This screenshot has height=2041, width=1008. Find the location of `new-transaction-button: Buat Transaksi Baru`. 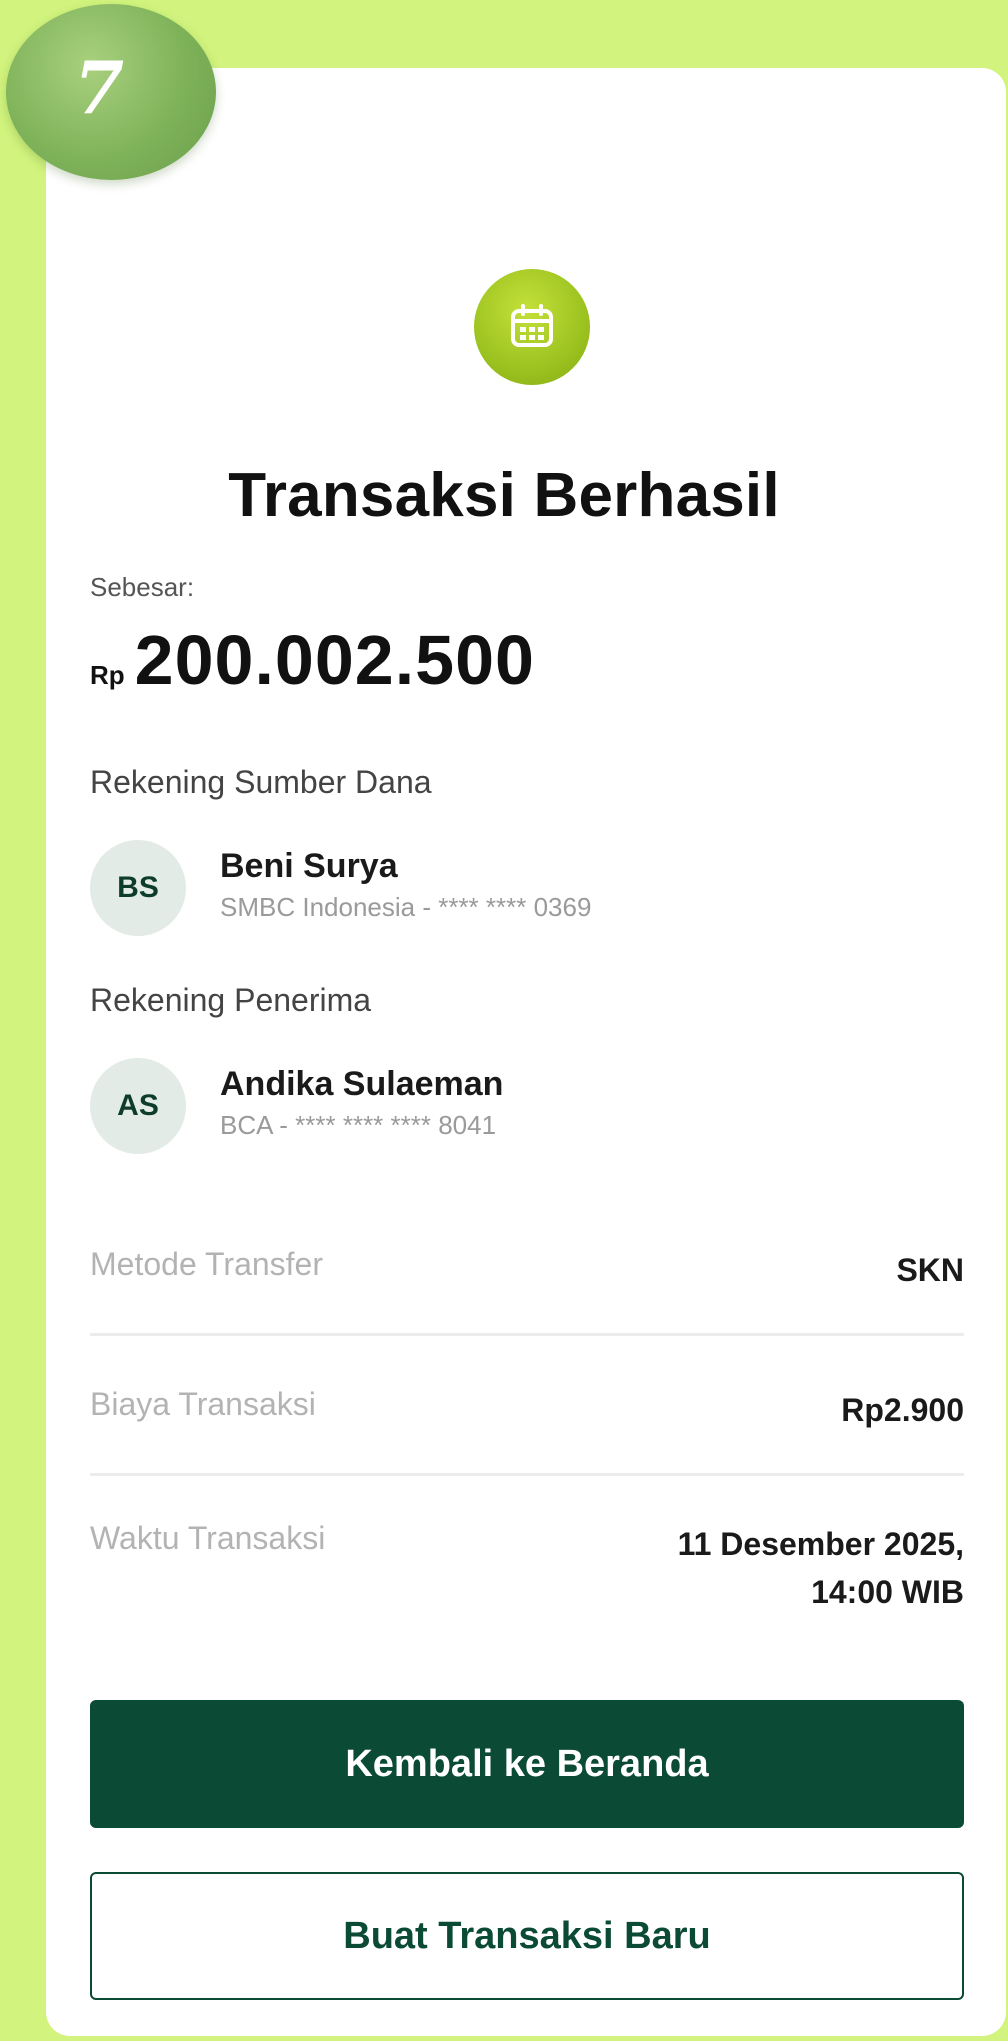

new-transaction-button: Buat Transaksi Baru is located at coordinates (527, 1936).